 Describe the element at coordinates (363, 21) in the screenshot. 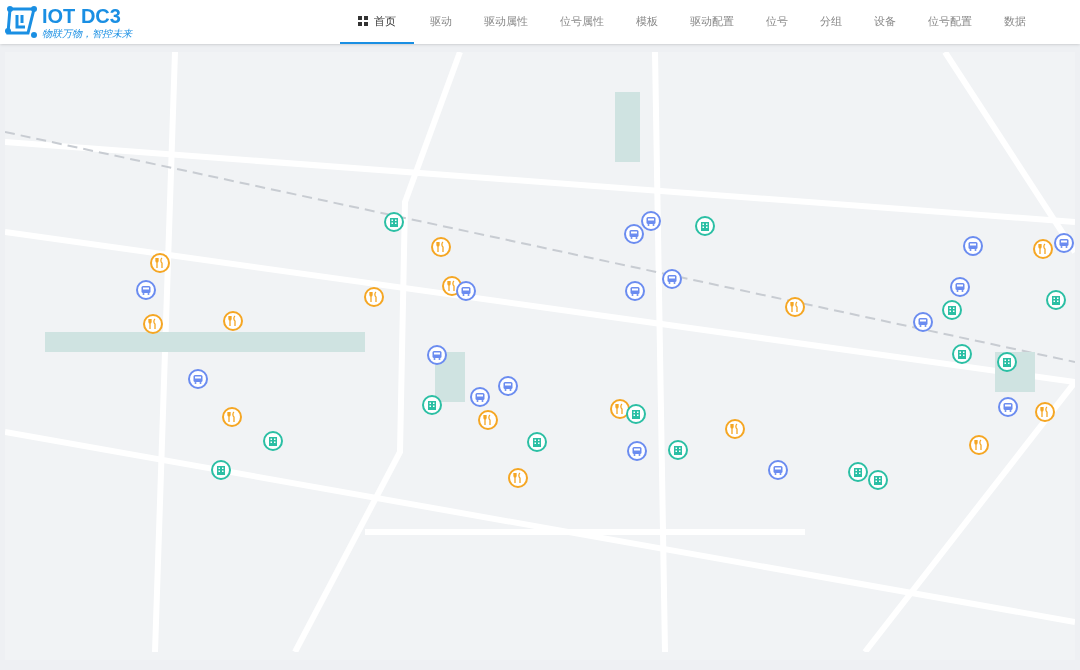

I see `grid-icon` at that location.